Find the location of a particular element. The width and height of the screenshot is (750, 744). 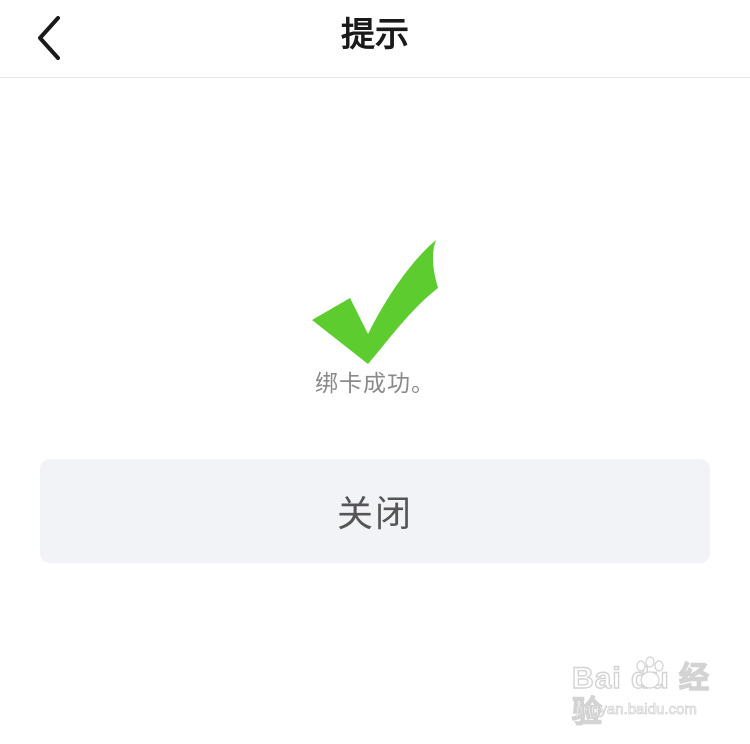

checkmark-icon is located at coordinates (375, 303).